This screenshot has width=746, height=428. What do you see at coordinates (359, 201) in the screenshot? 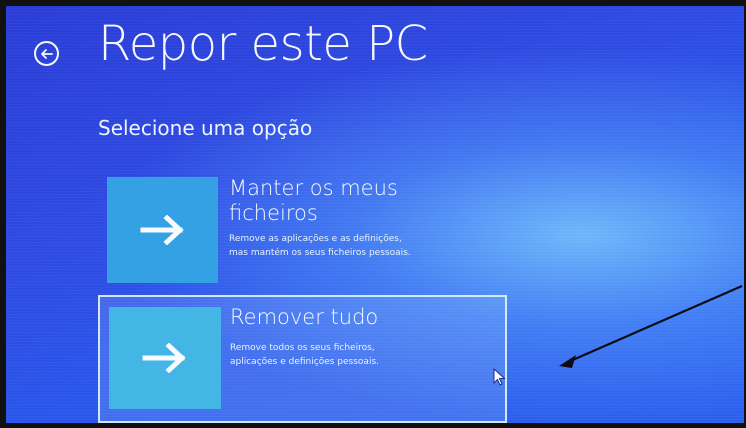
I see `keep-option-title: Manter os meus ficheiros` at bounding box center [359, 201].